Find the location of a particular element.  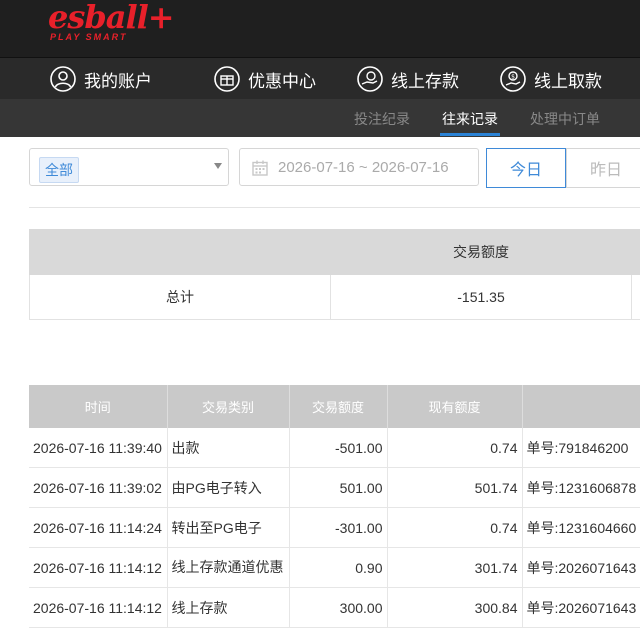

deposit-icon is located at coordinates (370, 79).